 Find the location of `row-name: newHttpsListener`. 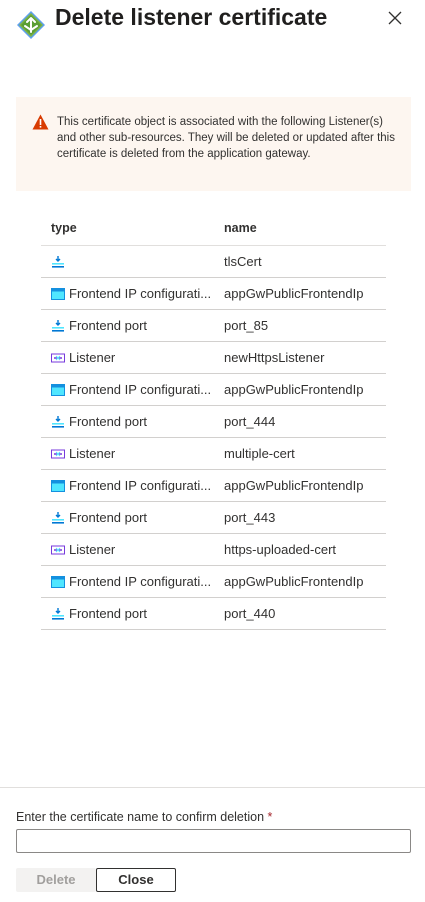

row-name: newHttpsListener is located at coordinates (274, 357).